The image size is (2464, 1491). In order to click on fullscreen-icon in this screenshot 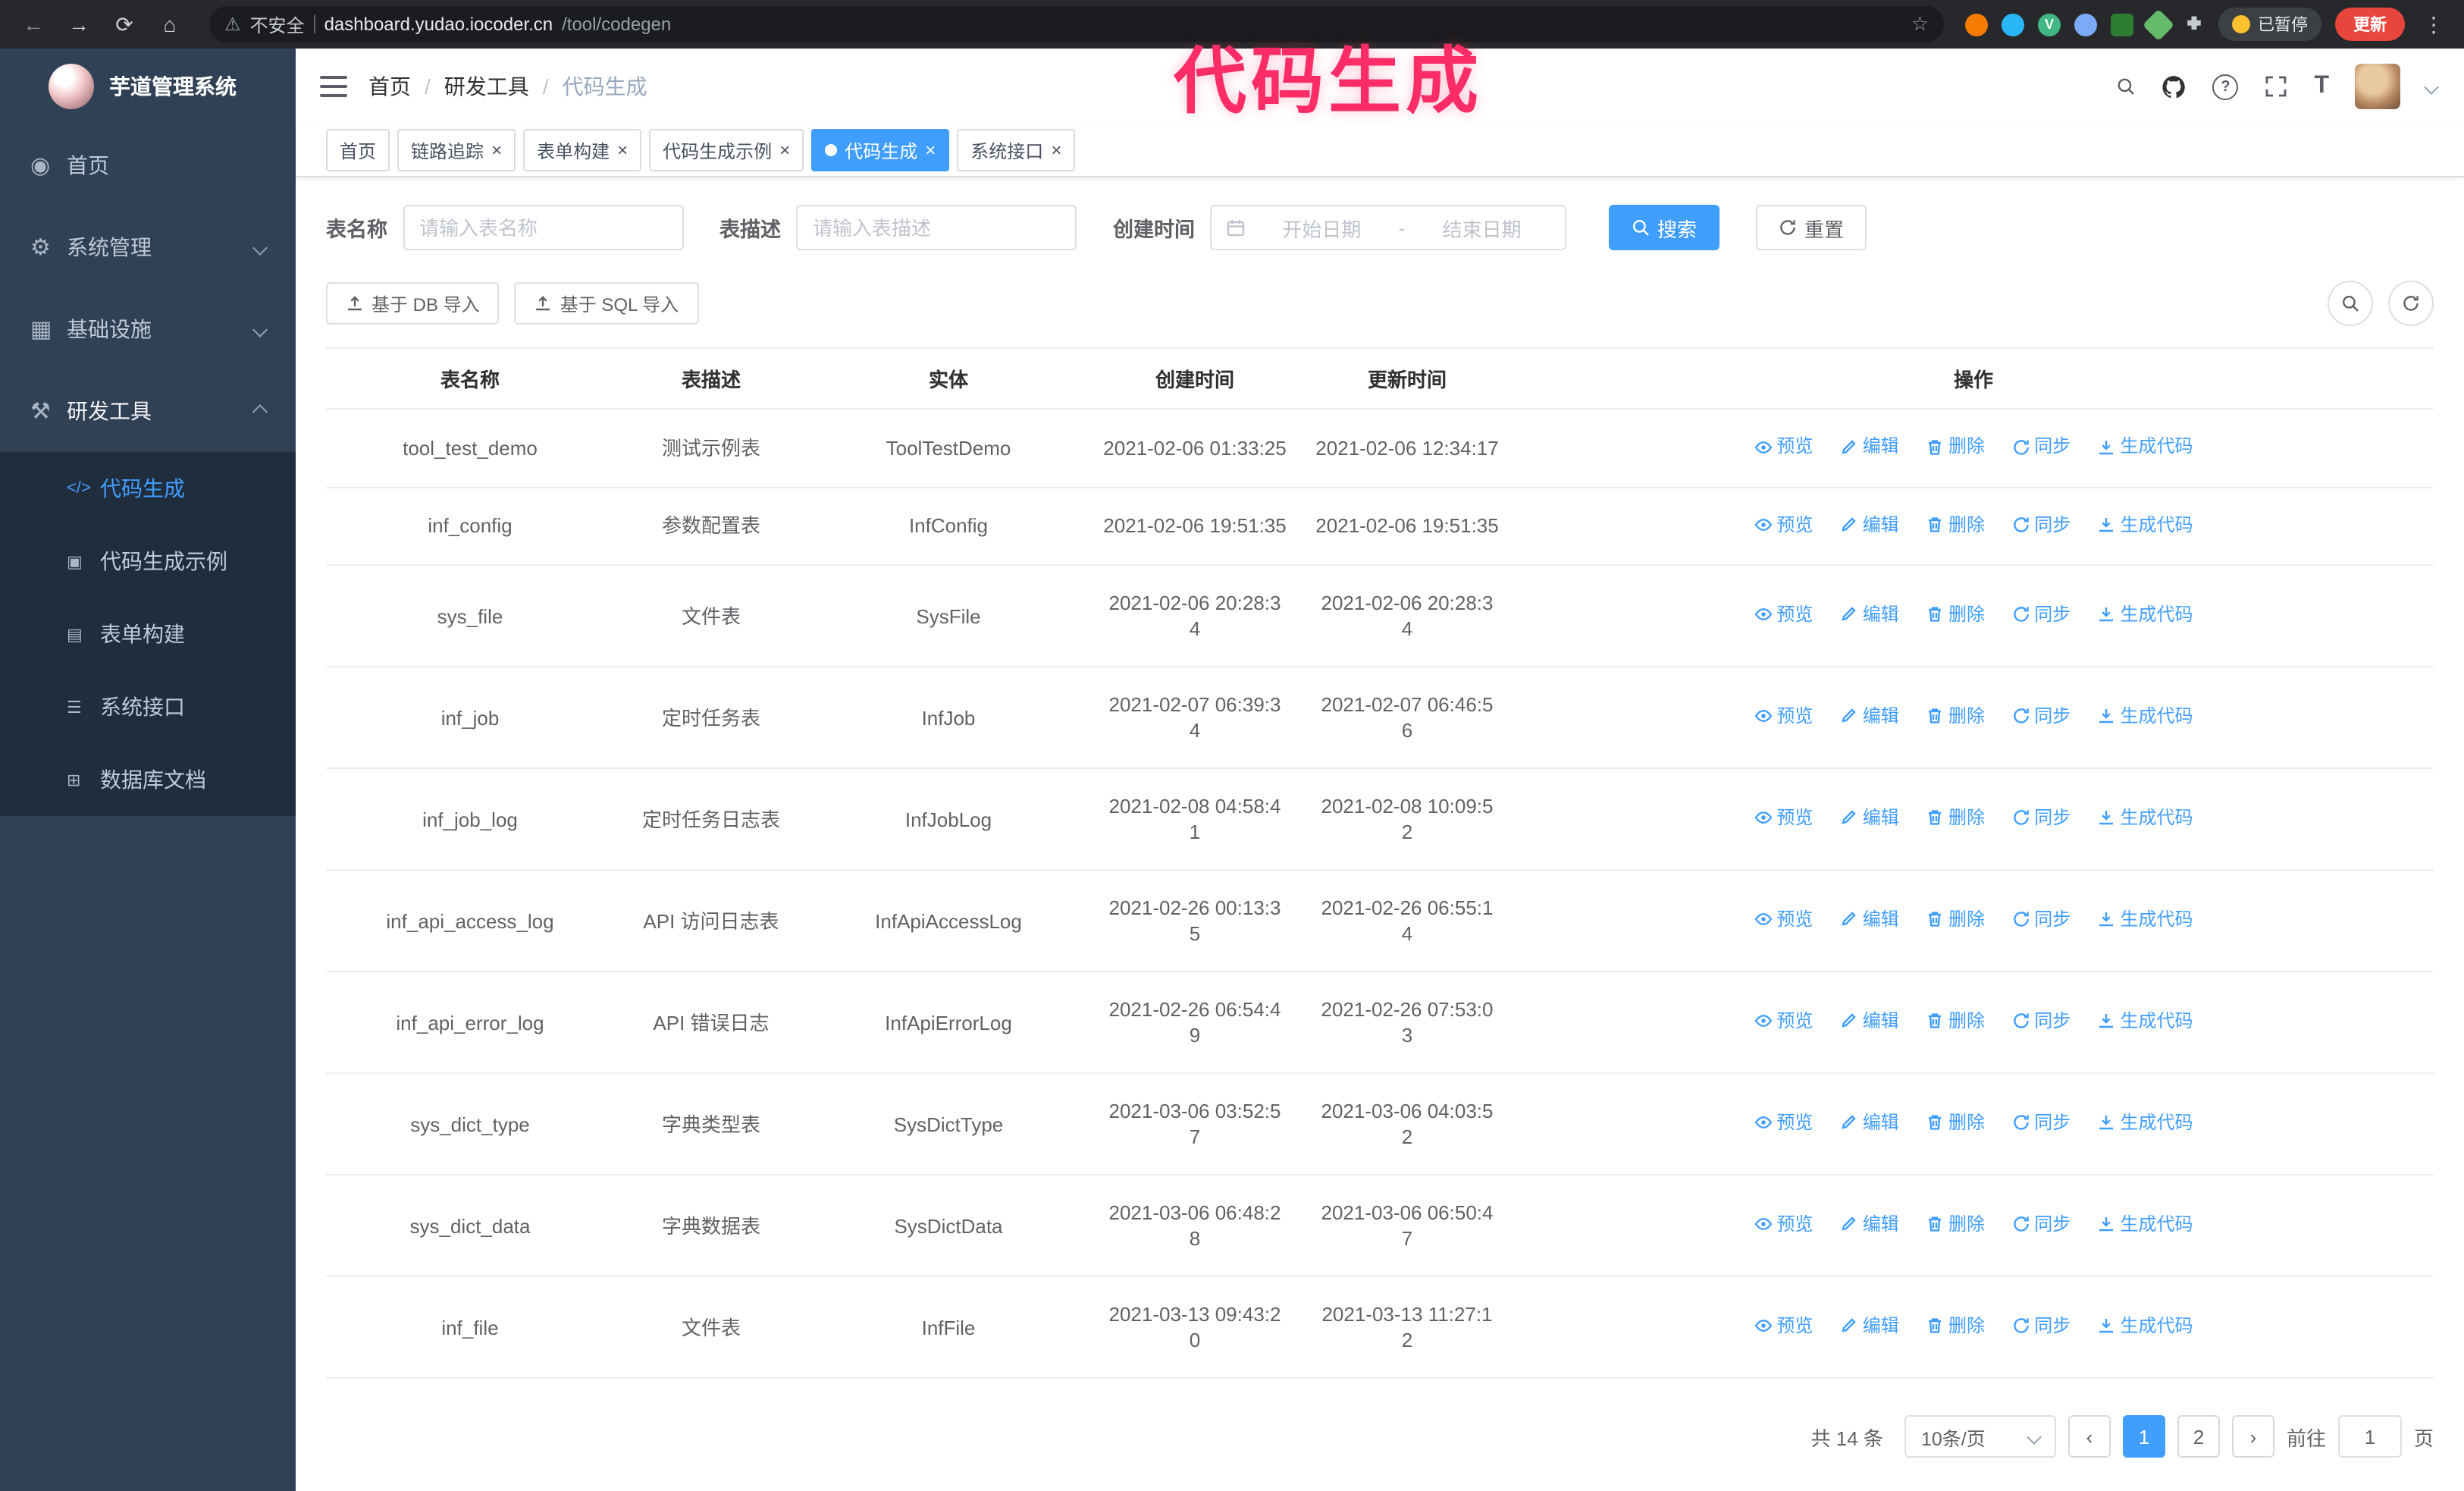, I will do `click(2276, 86)`.